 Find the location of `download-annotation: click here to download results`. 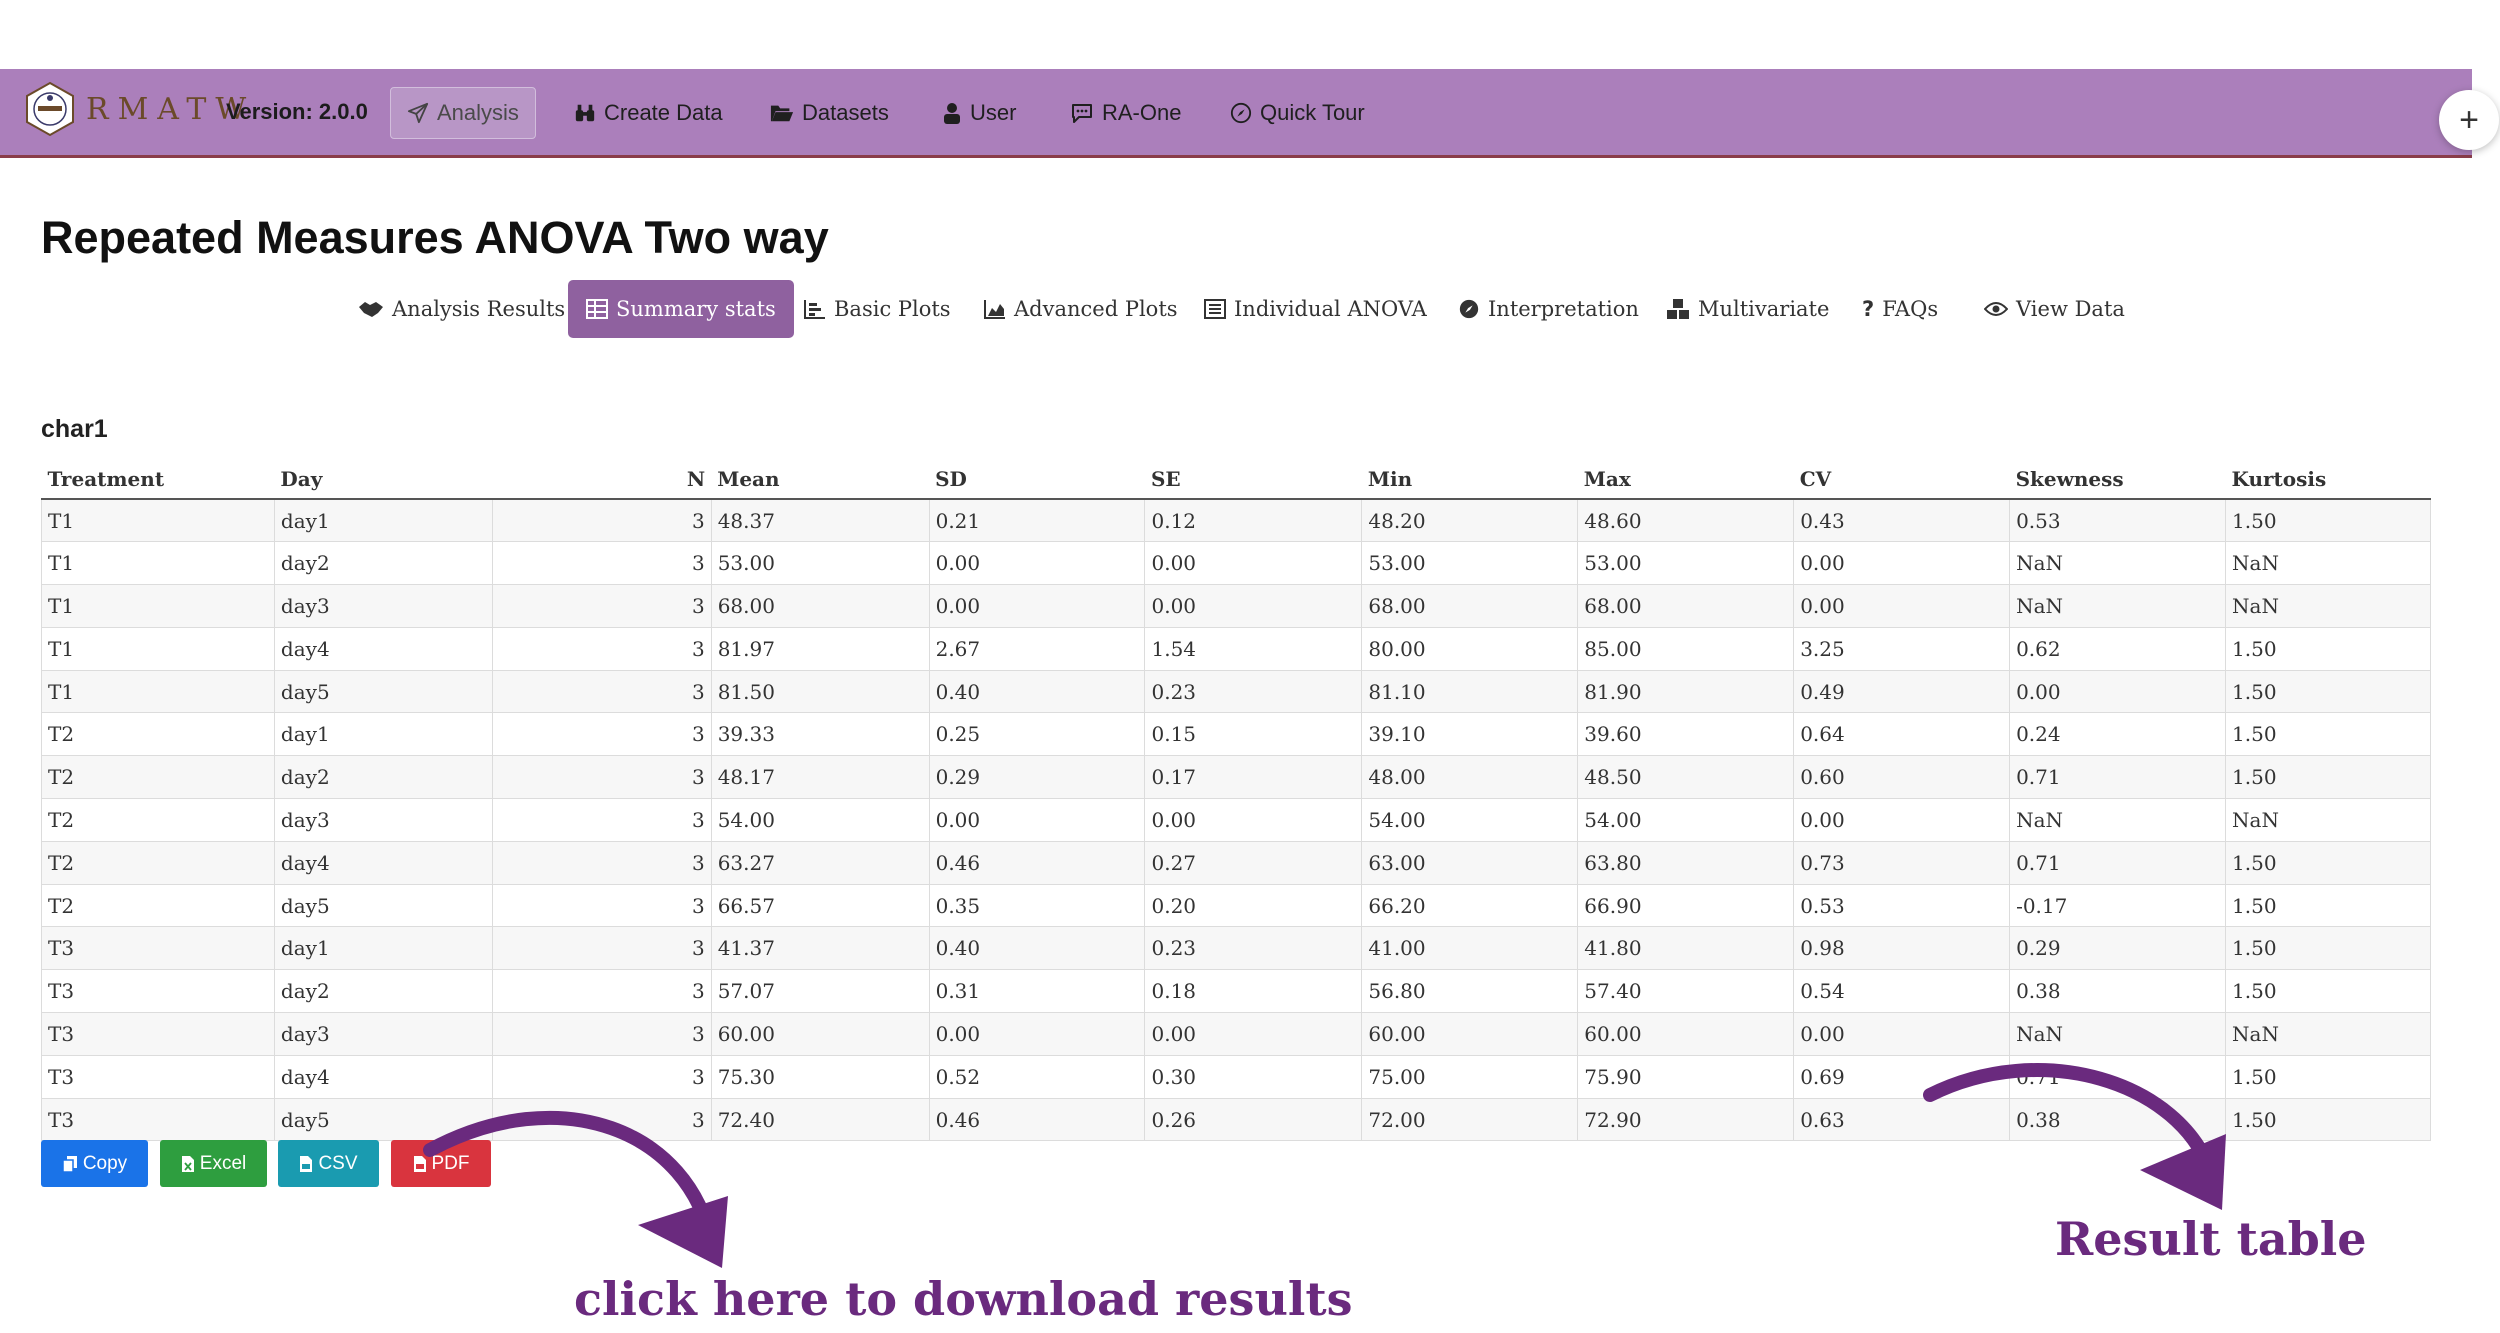

download-annotation: click here to download results is located at coordinates (963, 1299).